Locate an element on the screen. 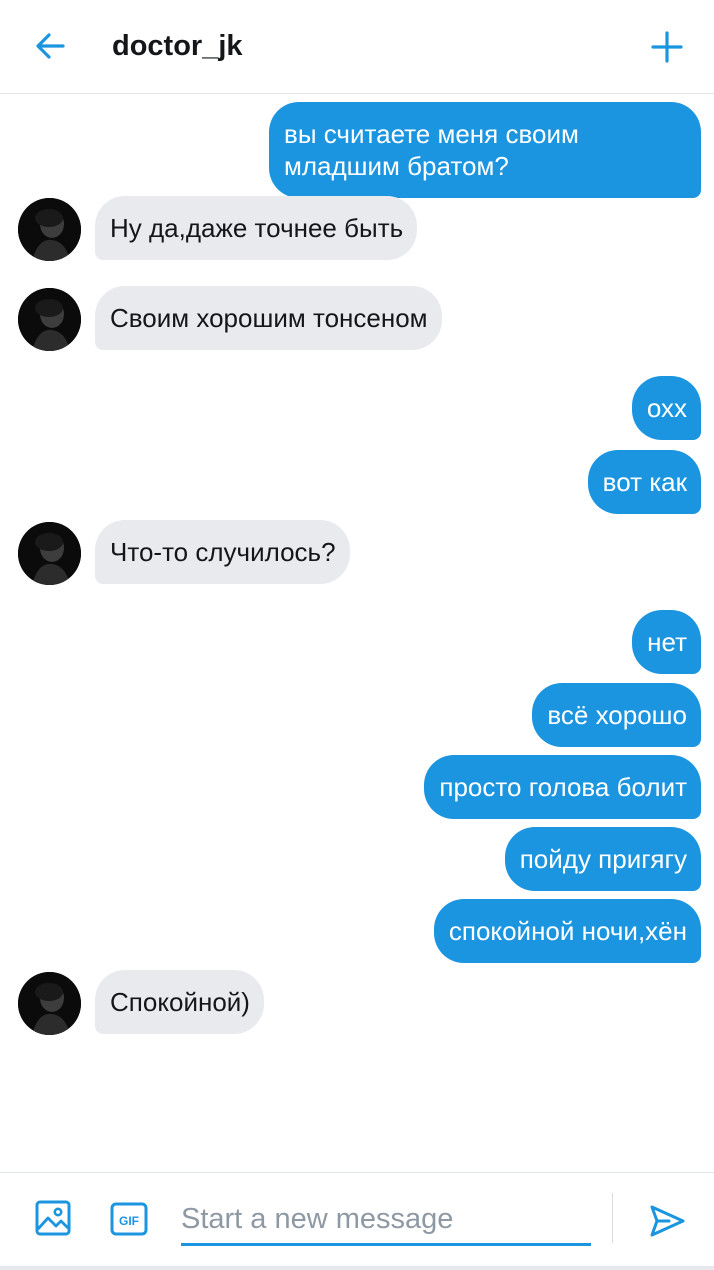 This screenshot has width=714, height=1270. composer-bottom-bar is located at coordinates (357, 1268).